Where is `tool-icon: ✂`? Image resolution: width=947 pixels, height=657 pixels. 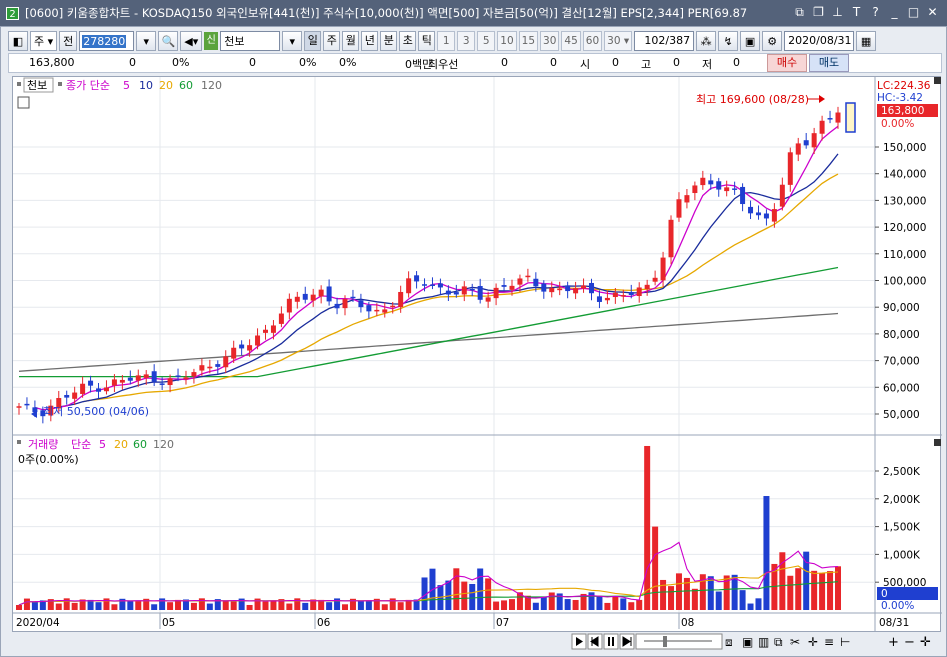 tool-icon: ✂ is located at coordinates (795, 642).